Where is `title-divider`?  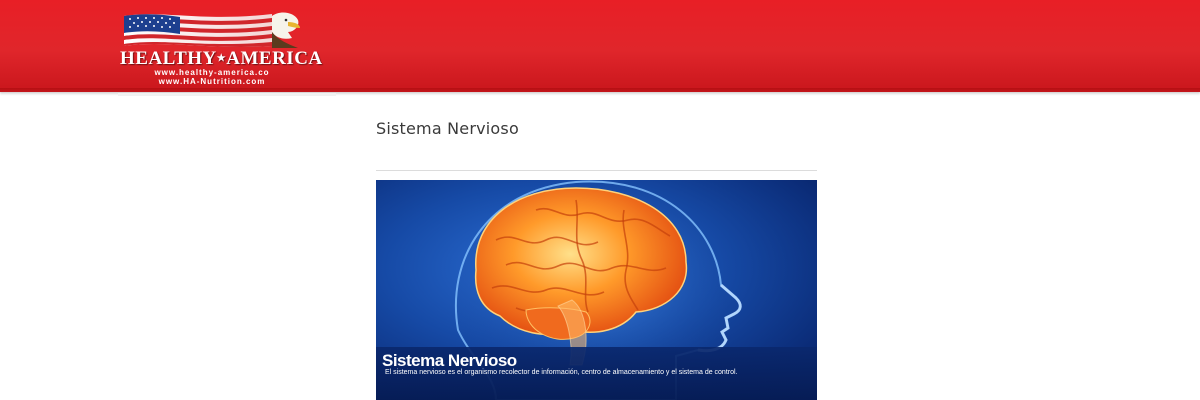 title-divider is located at coordinates (596, 170).